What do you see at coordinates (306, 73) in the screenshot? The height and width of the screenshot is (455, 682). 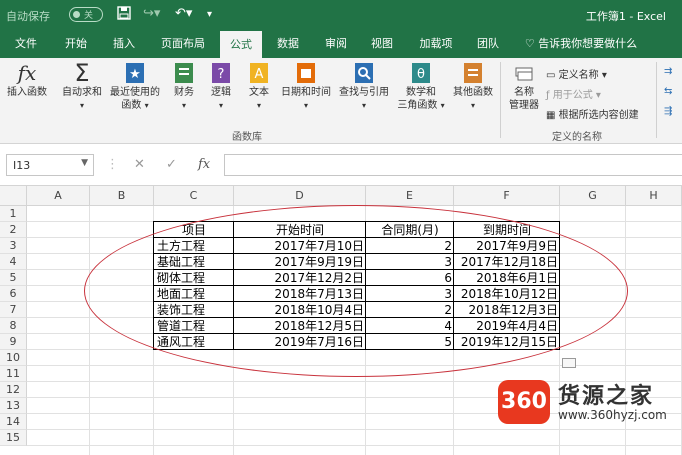 I see `calendar-book-icon` at bounding box center [306, 73].